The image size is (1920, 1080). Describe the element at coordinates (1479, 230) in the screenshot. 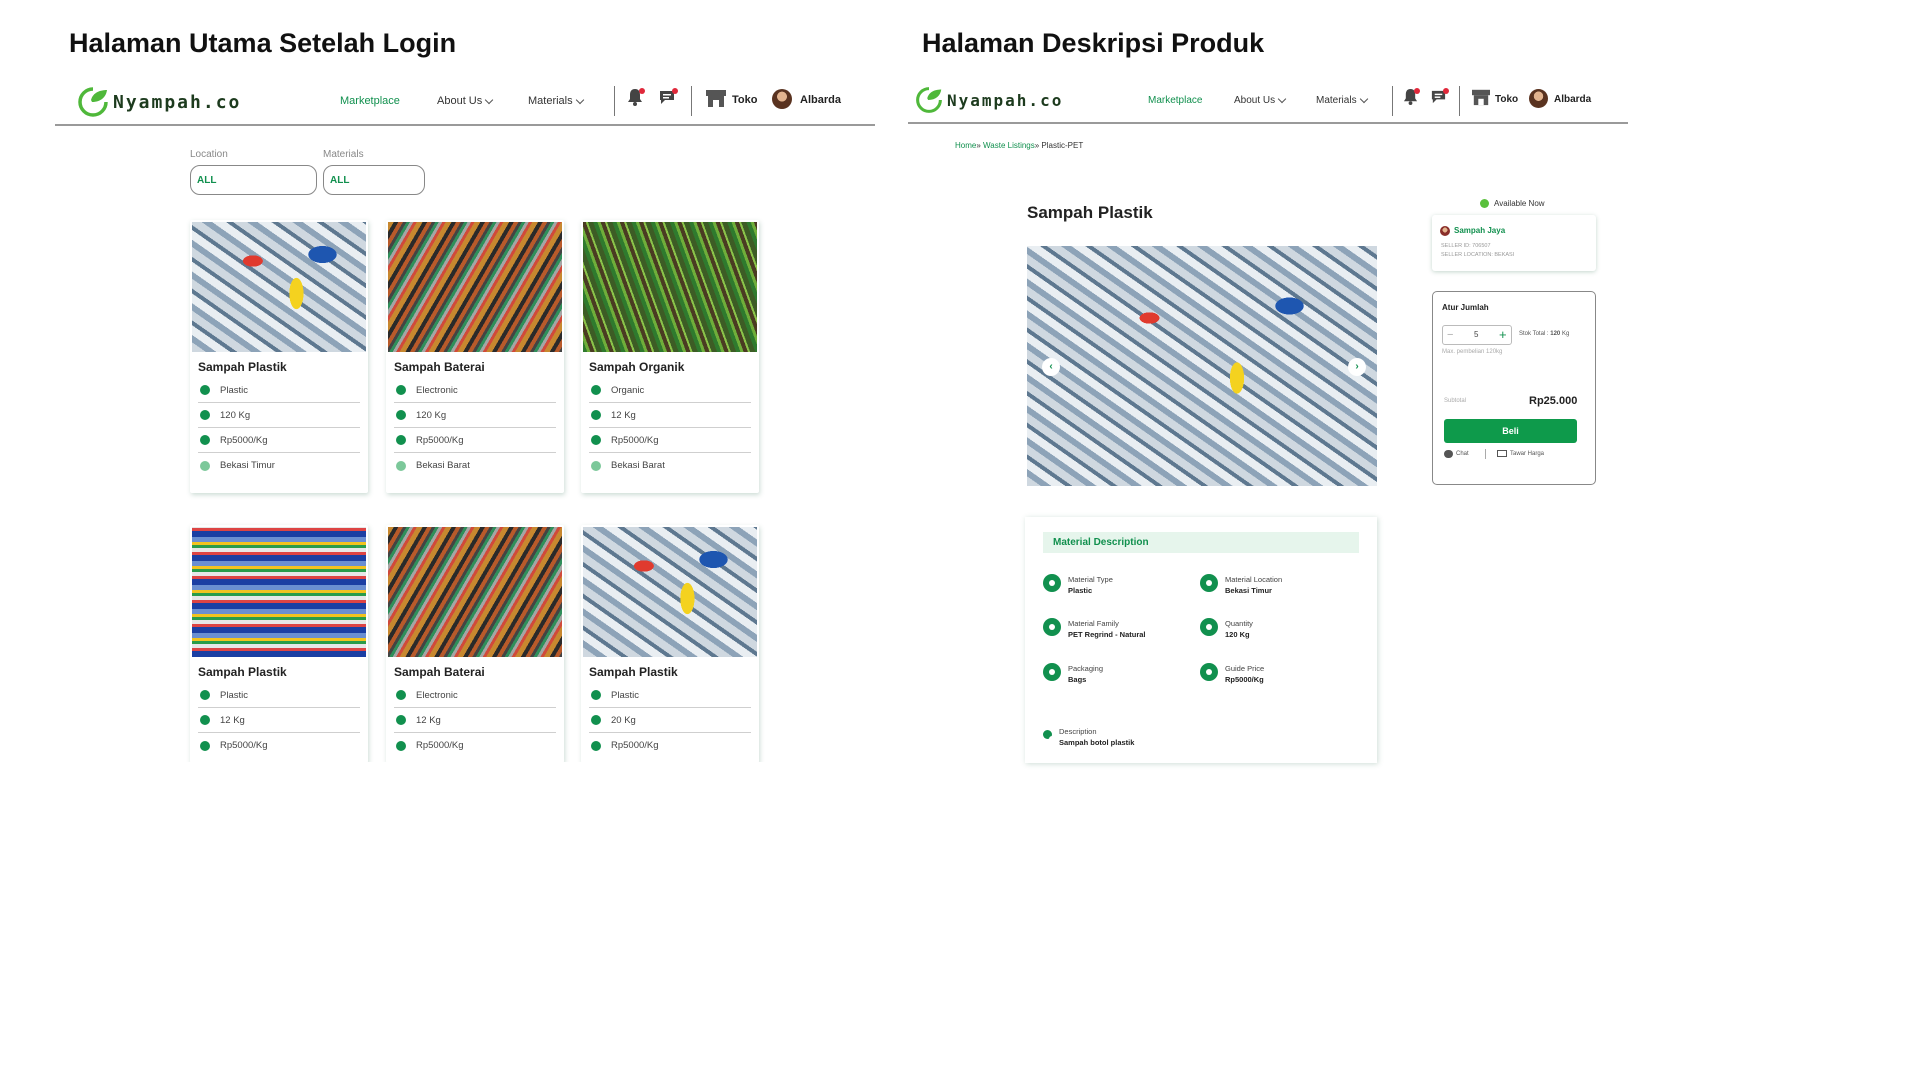

I see `seller-name: Sampah Jaya` at that location.